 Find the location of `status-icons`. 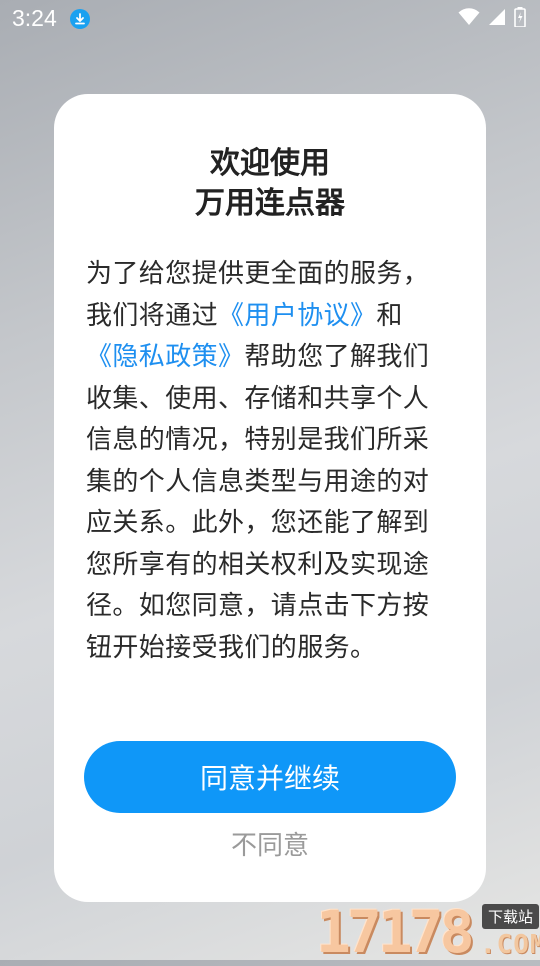

status-icons is located at coordinates (492, 17).